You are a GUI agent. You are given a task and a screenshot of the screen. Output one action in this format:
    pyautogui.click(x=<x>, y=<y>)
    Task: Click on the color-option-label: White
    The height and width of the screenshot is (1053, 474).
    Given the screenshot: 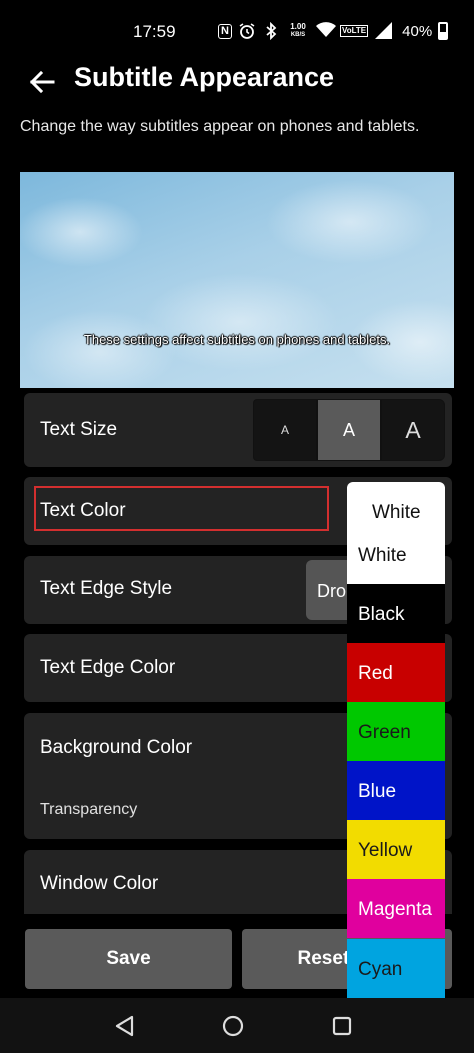 What is the action you would take?
    pyautogui.click(x=382, y=555)
    